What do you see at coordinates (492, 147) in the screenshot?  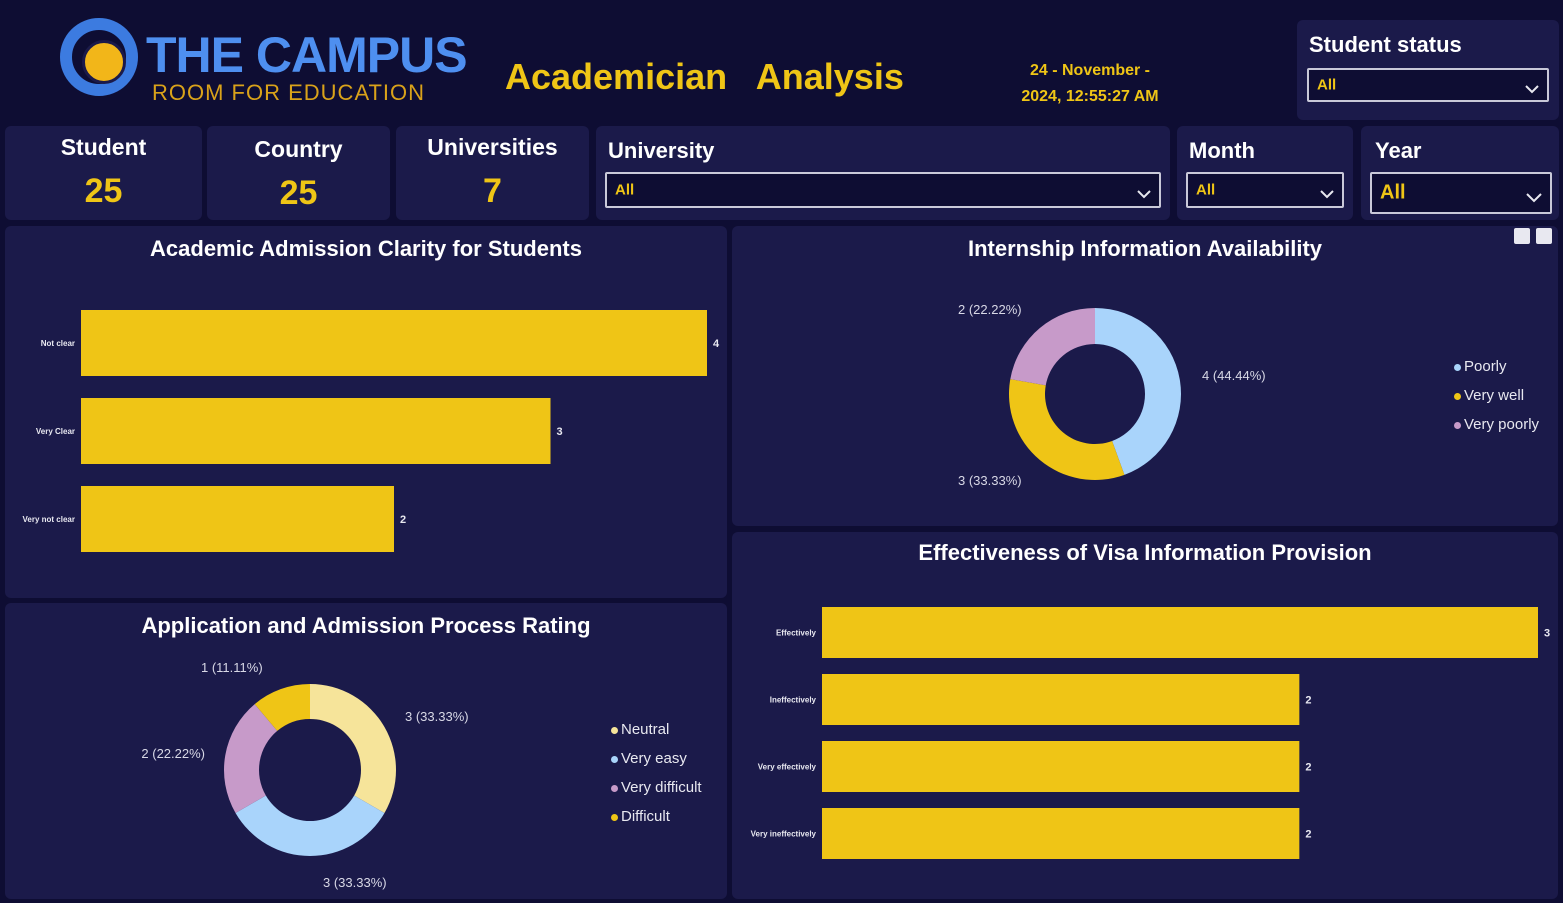 I see `kpi-universities-label: Universities` at bounding box center [492, 147].